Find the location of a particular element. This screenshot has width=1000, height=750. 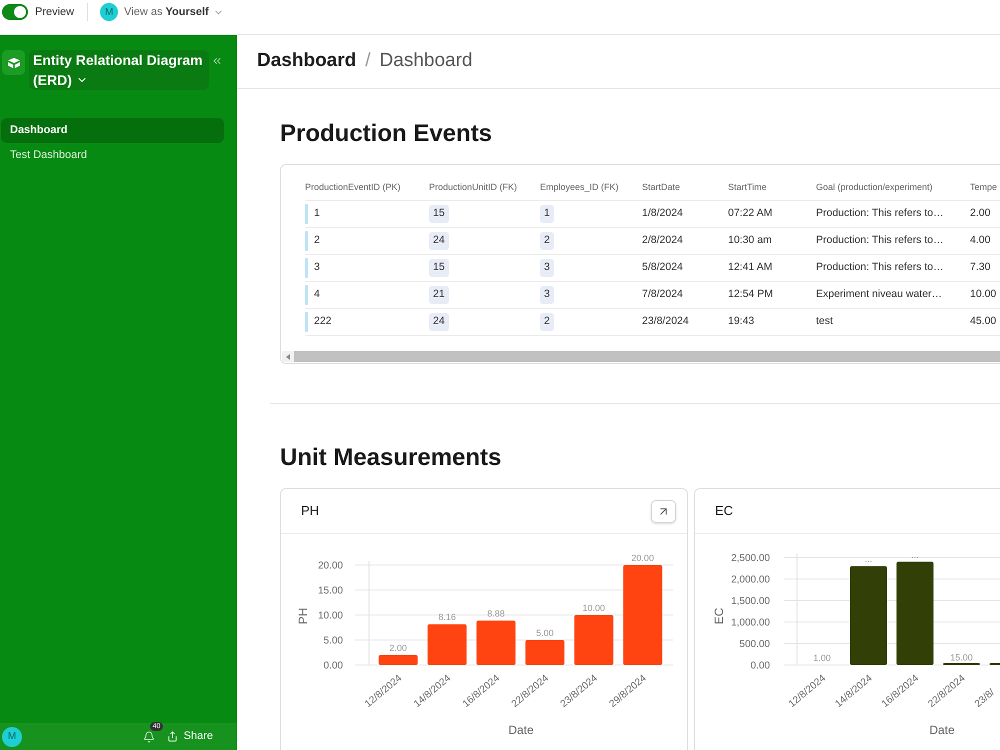

table-cell-text: 23/8/2024 is located at coordinates (665, 322).